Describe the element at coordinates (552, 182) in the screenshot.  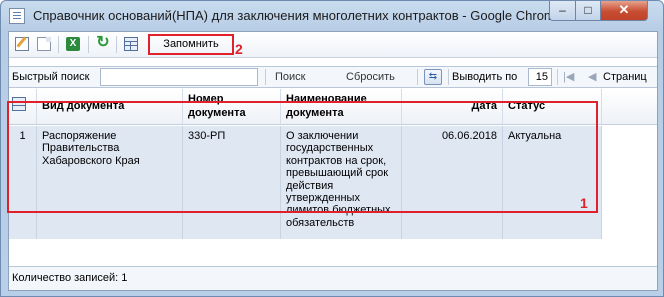
I see `cell-status: Актуальна` at that location.